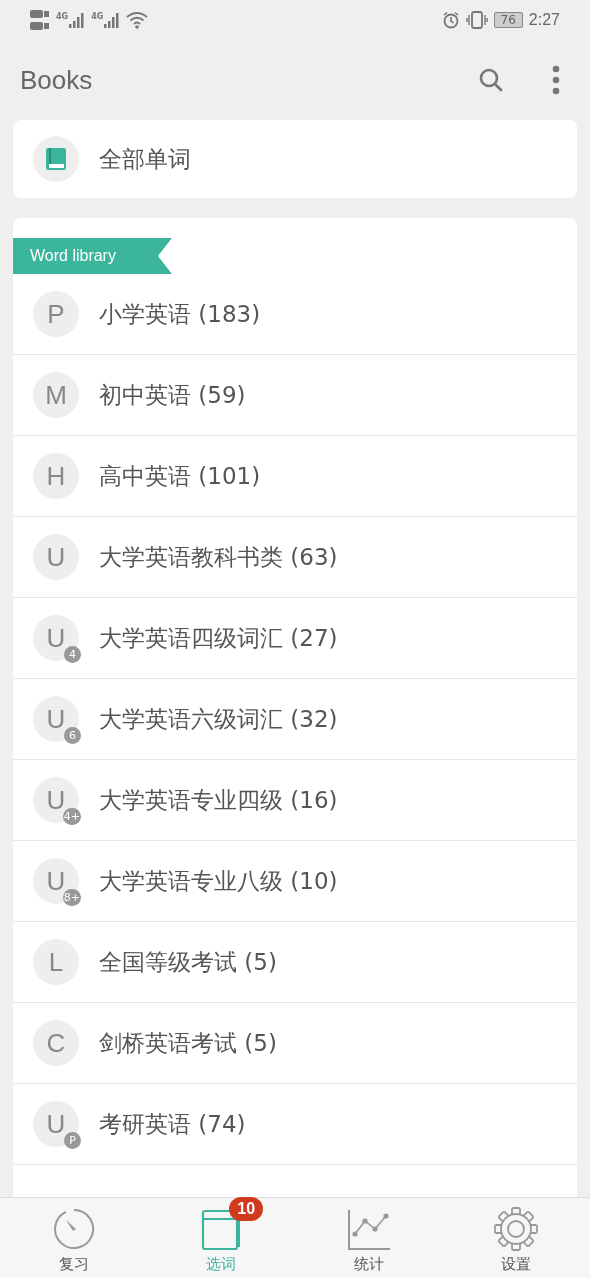  Describe the element at coordinates (295, 395) in the screenshot. I see `word-book-item: M 初中英语 (59)` at that location.